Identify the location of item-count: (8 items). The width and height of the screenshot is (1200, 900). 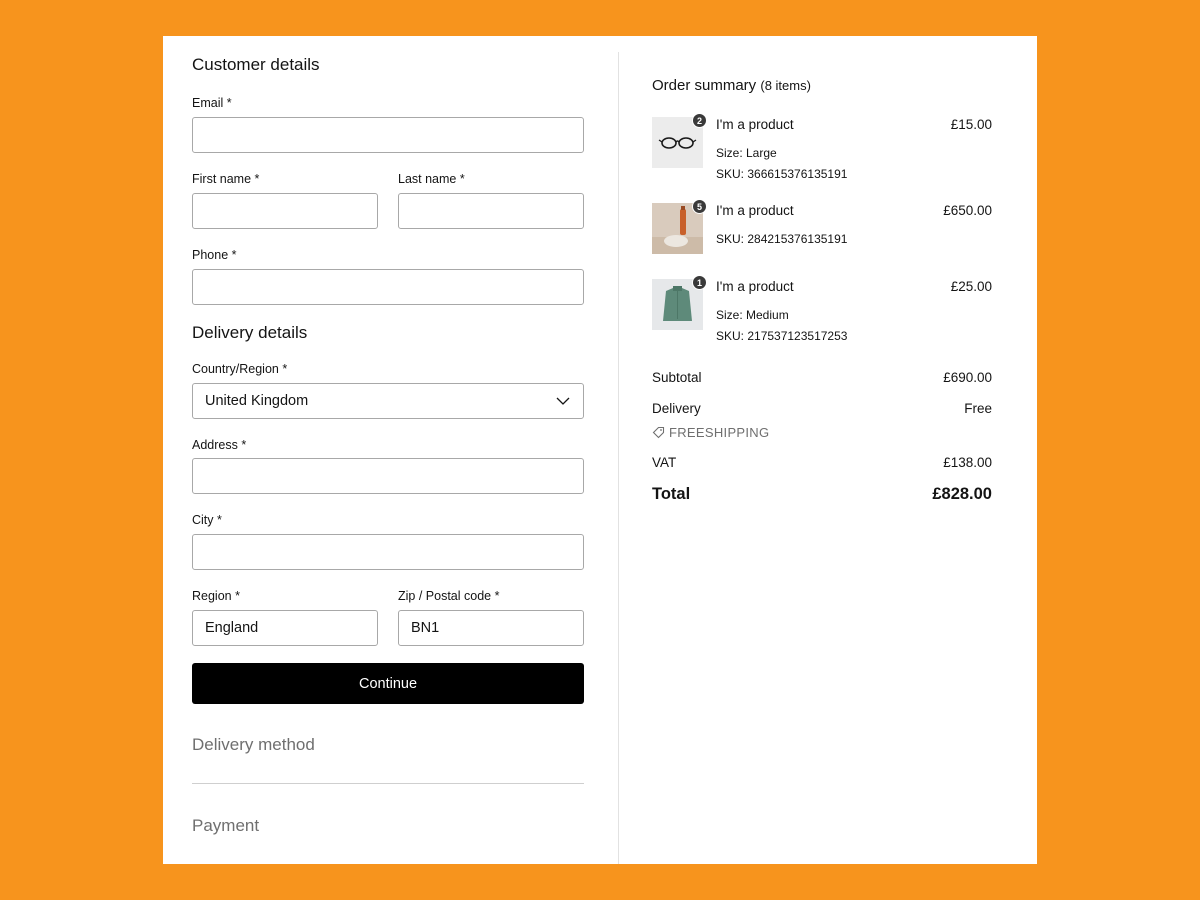
(785, 85).